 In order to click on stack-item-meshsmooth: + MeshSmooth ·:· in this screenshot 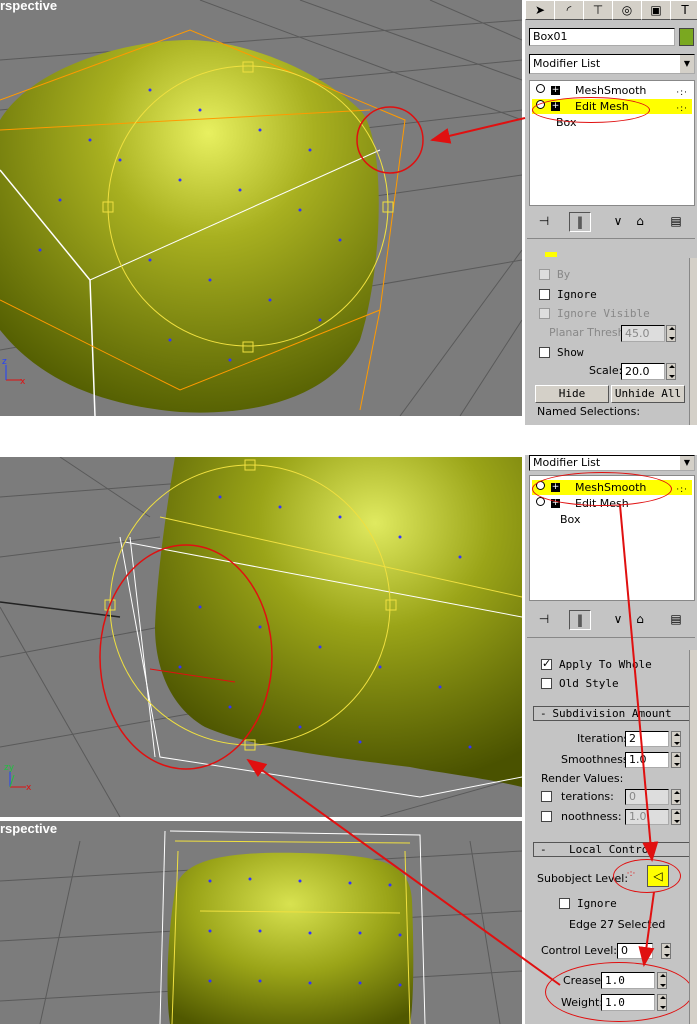, I will do `click(612, 90)`.